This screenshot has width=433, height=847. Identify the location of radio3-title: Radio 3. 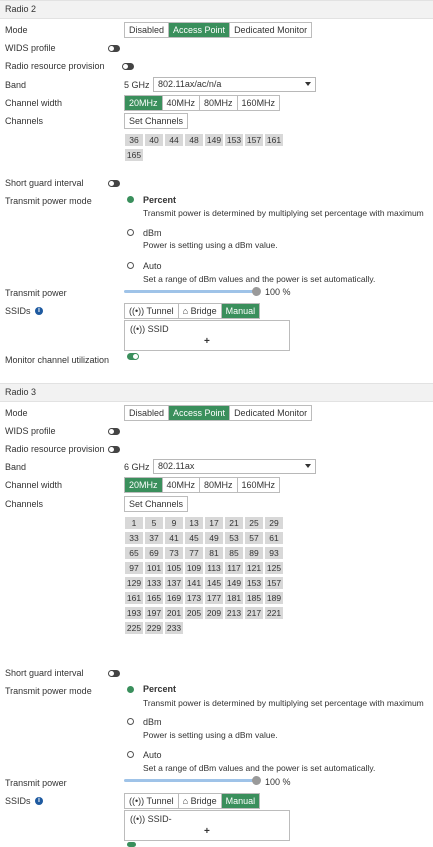
(21, 392).